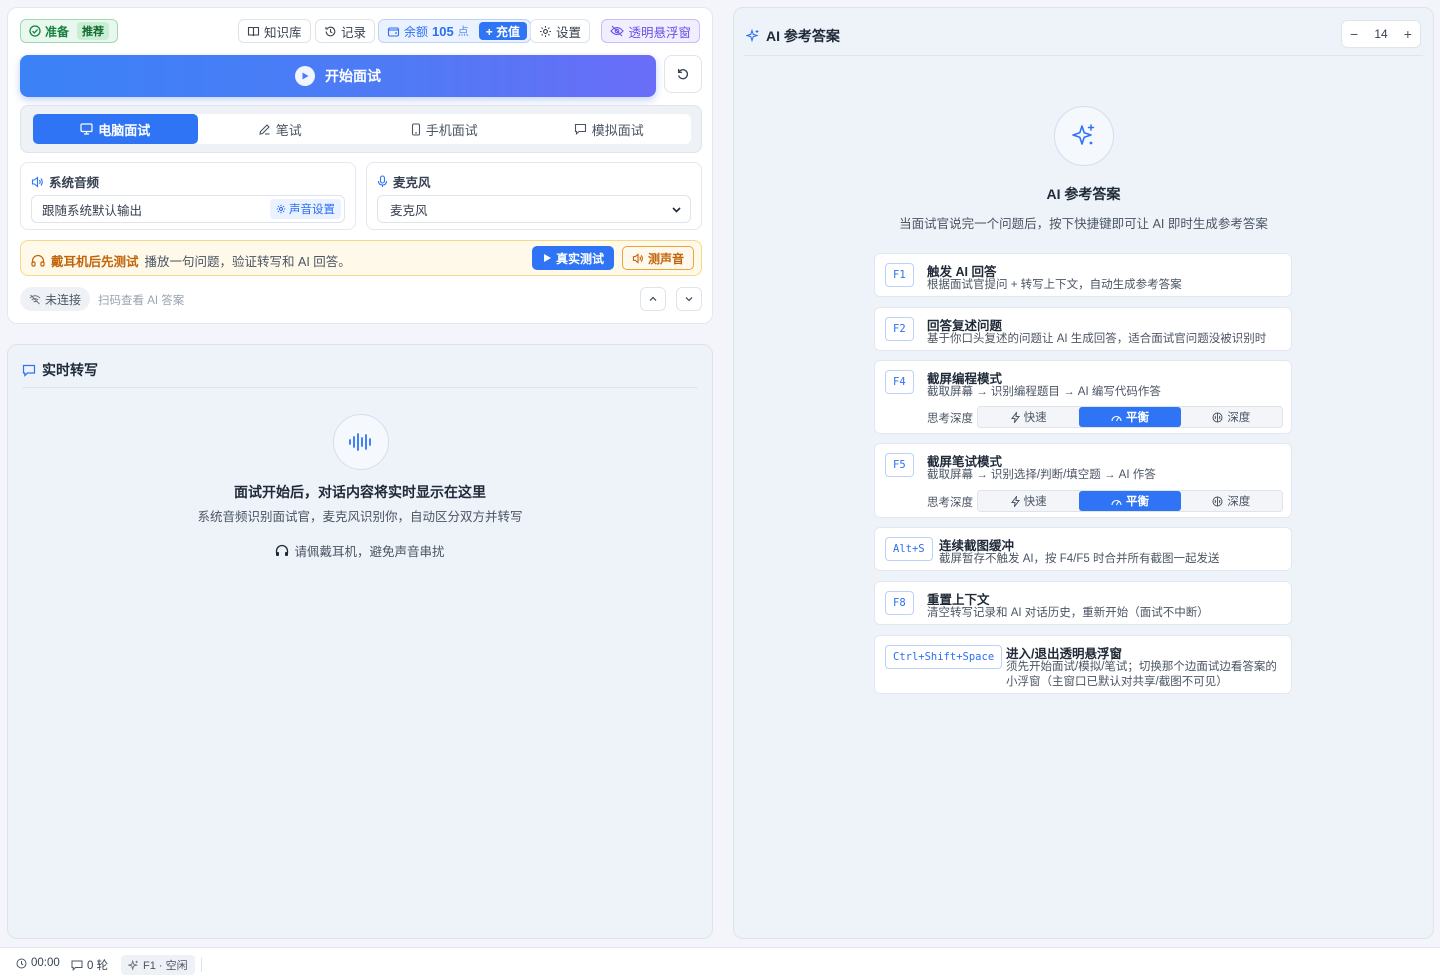 Image resolution: width=1440 pixels, height=980 pixels. I want to click on tab-pc-interview: 电脑面试, so click(115, 129).